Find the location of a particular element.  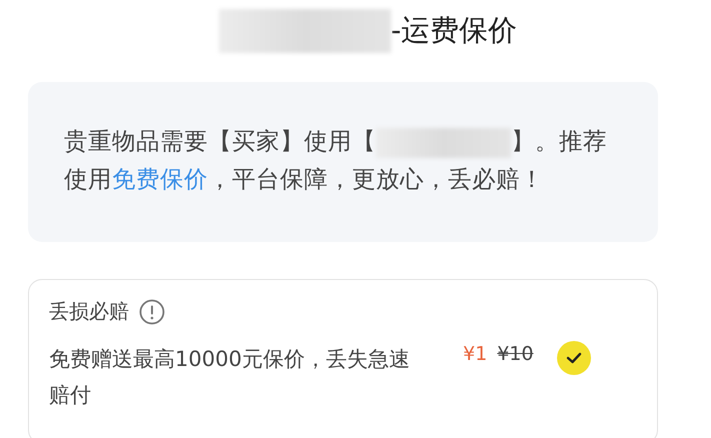

info-icon is located at coordinates (152, 311).